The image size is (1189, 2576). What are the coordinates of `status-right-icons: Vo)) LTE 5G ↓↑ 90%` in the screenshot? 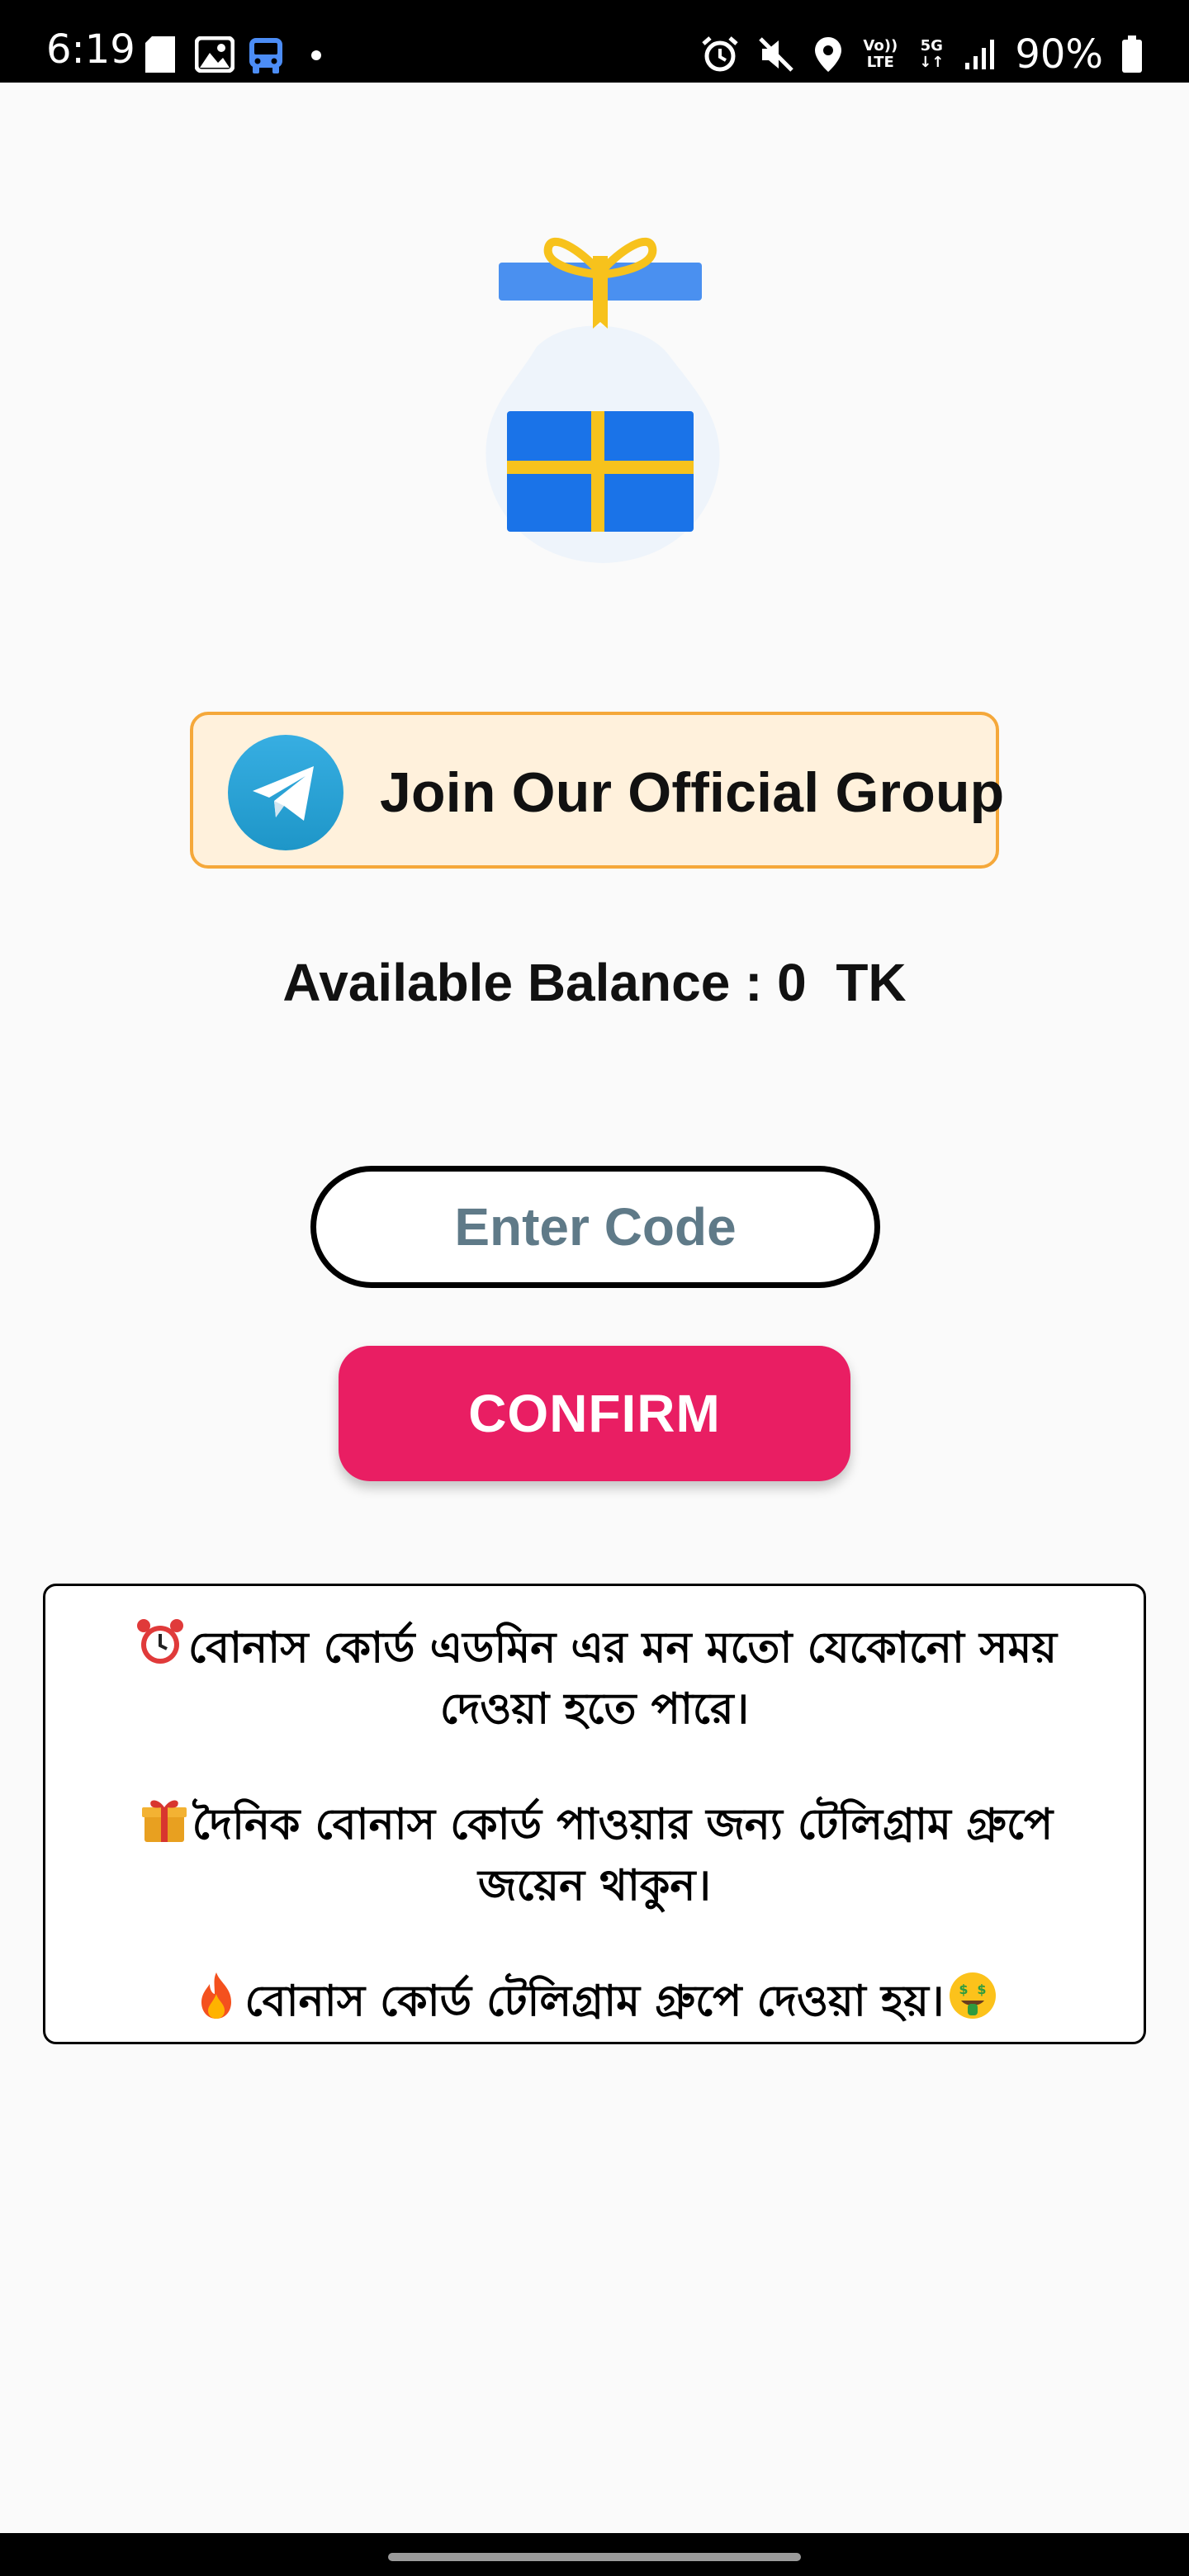 It's located at (922, 54).